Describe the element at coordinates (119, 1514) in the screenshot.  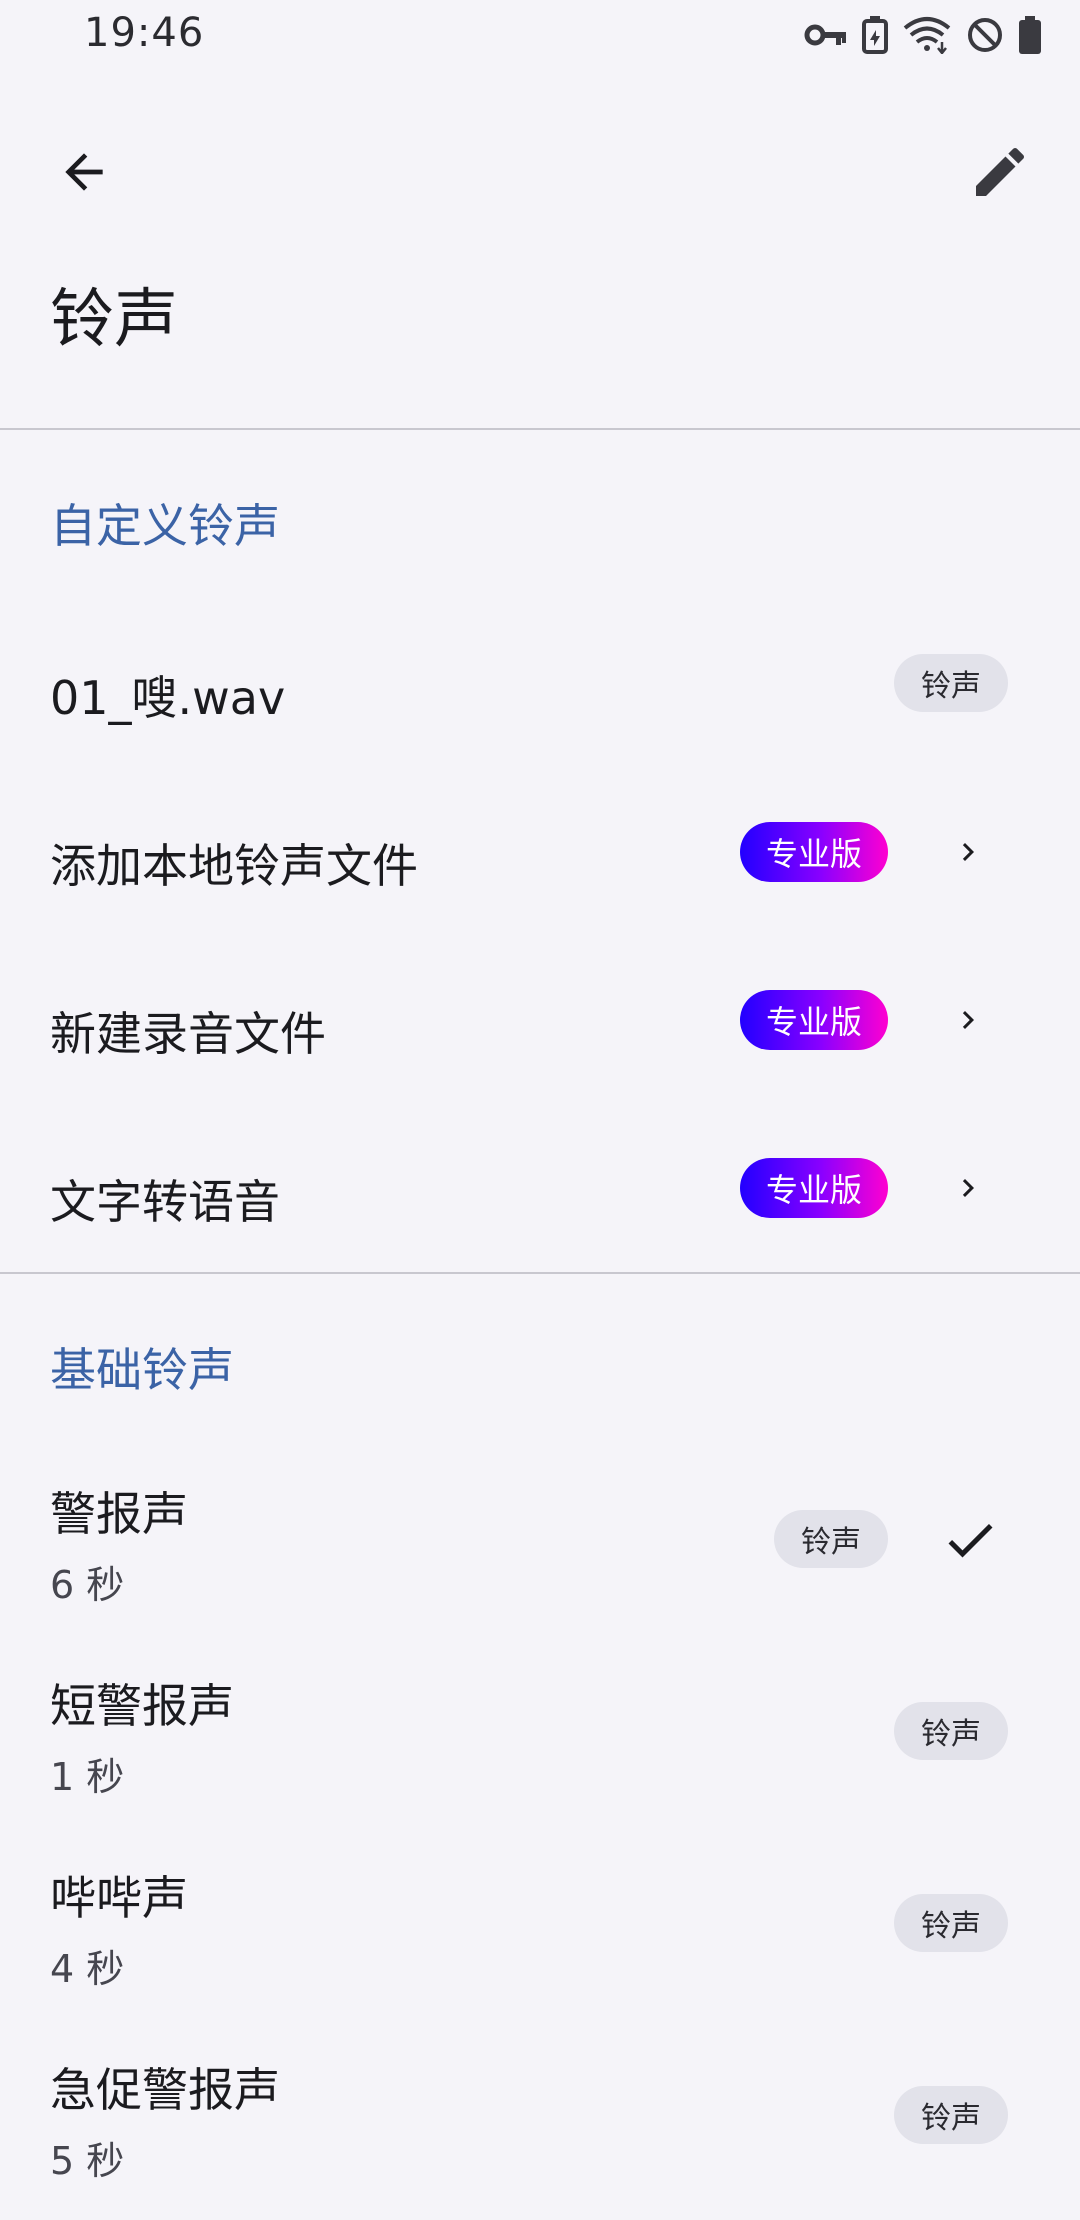
I see `list-item-label: 警报声` at that location.